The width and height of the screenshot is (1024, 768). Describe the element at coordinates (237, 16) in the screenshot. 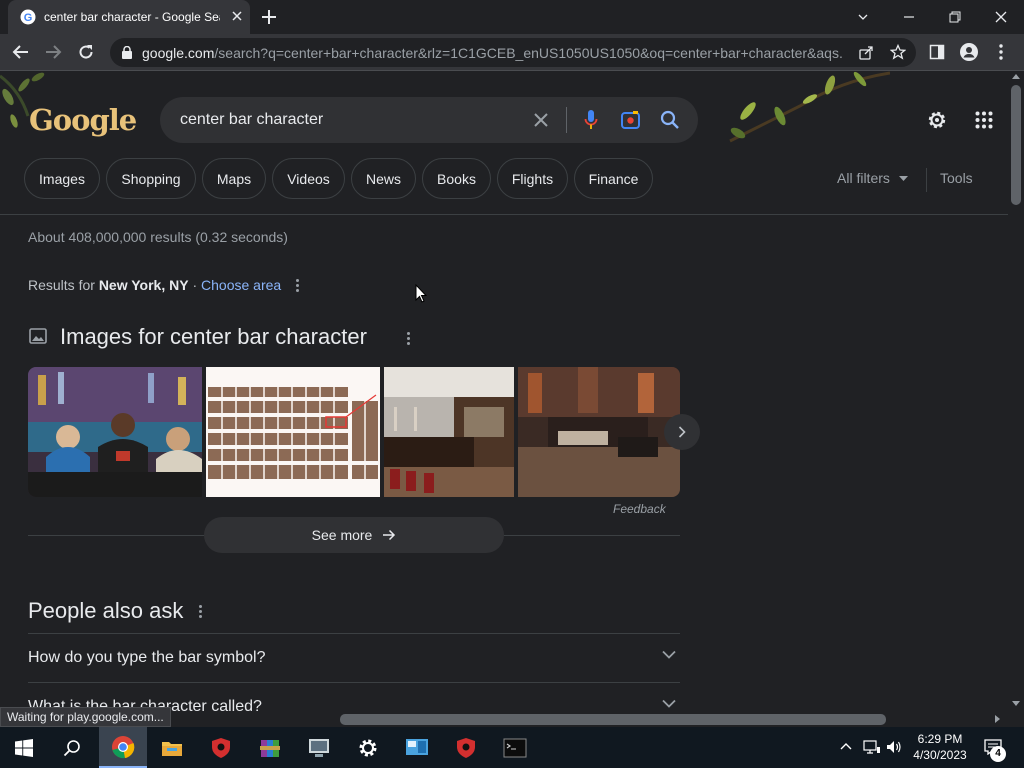

I see `tab-close-icon` at that location.